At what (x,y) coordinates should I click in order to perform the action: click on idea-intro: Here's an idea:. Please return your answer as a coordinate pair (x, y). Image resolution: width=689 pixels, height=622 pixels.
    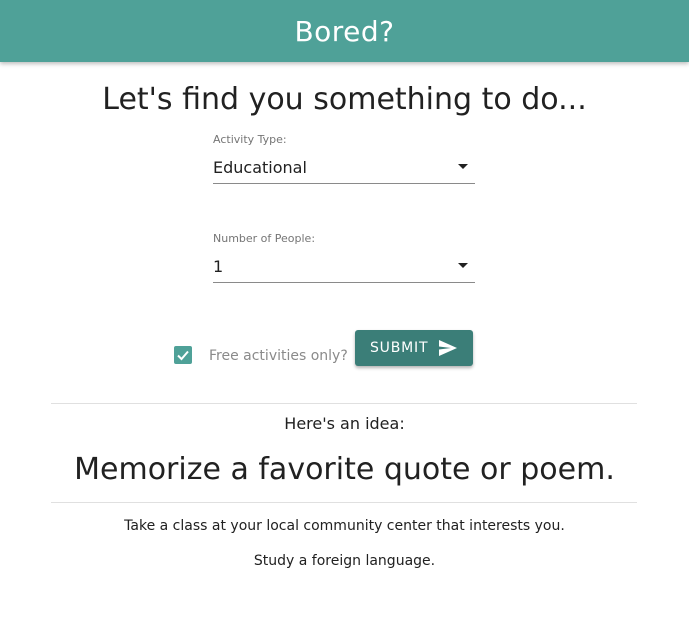
    Looking at the image, I should click on (344, 423).